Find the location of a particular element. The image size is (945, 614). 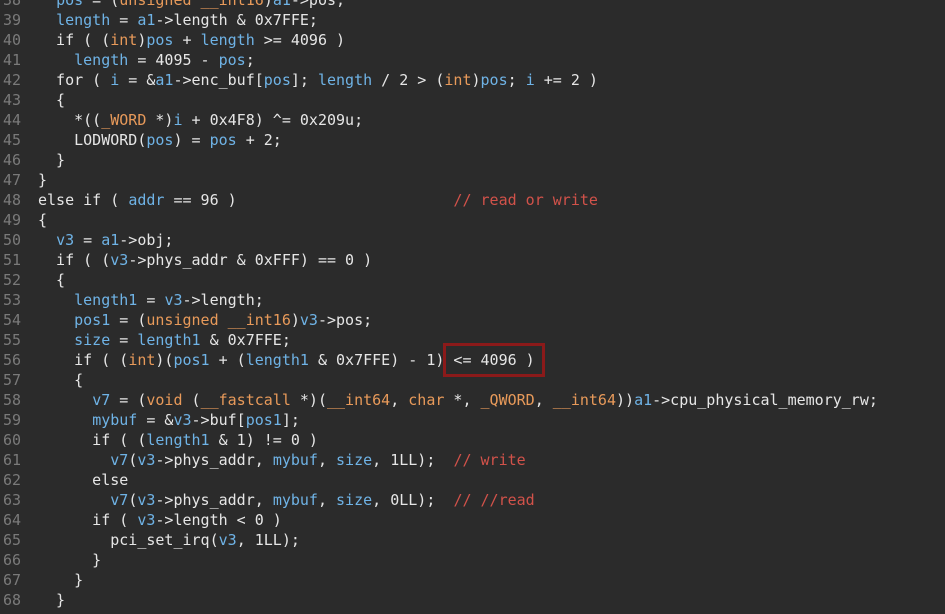

code-line: 45 LODWORD(pos) = pos + 2; is located at coordinates (472, 140).